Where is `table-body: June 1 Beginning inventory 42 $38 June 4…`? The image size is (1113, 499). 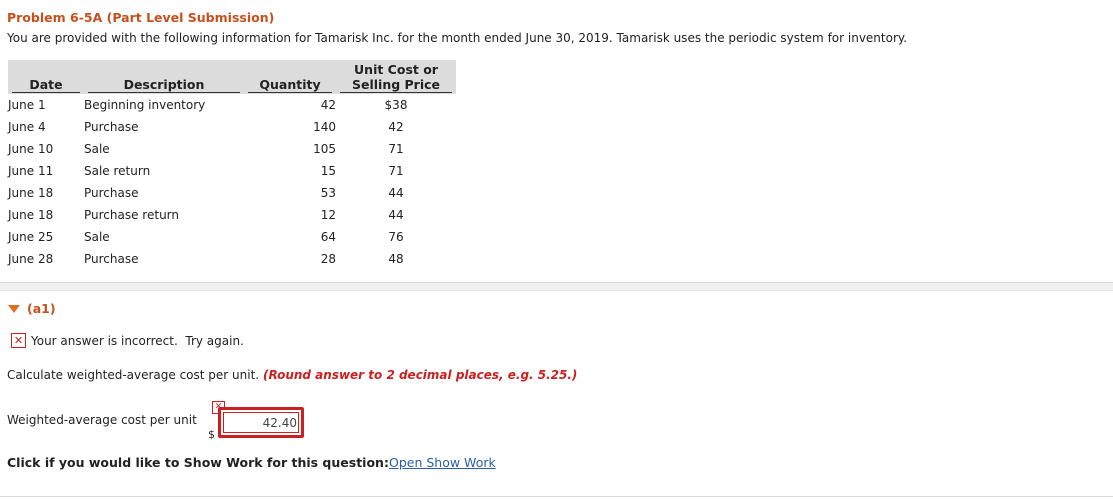
table-body: June 1 Beginning inventory 42 $38 June 4… is located at coordinates (232, 182).